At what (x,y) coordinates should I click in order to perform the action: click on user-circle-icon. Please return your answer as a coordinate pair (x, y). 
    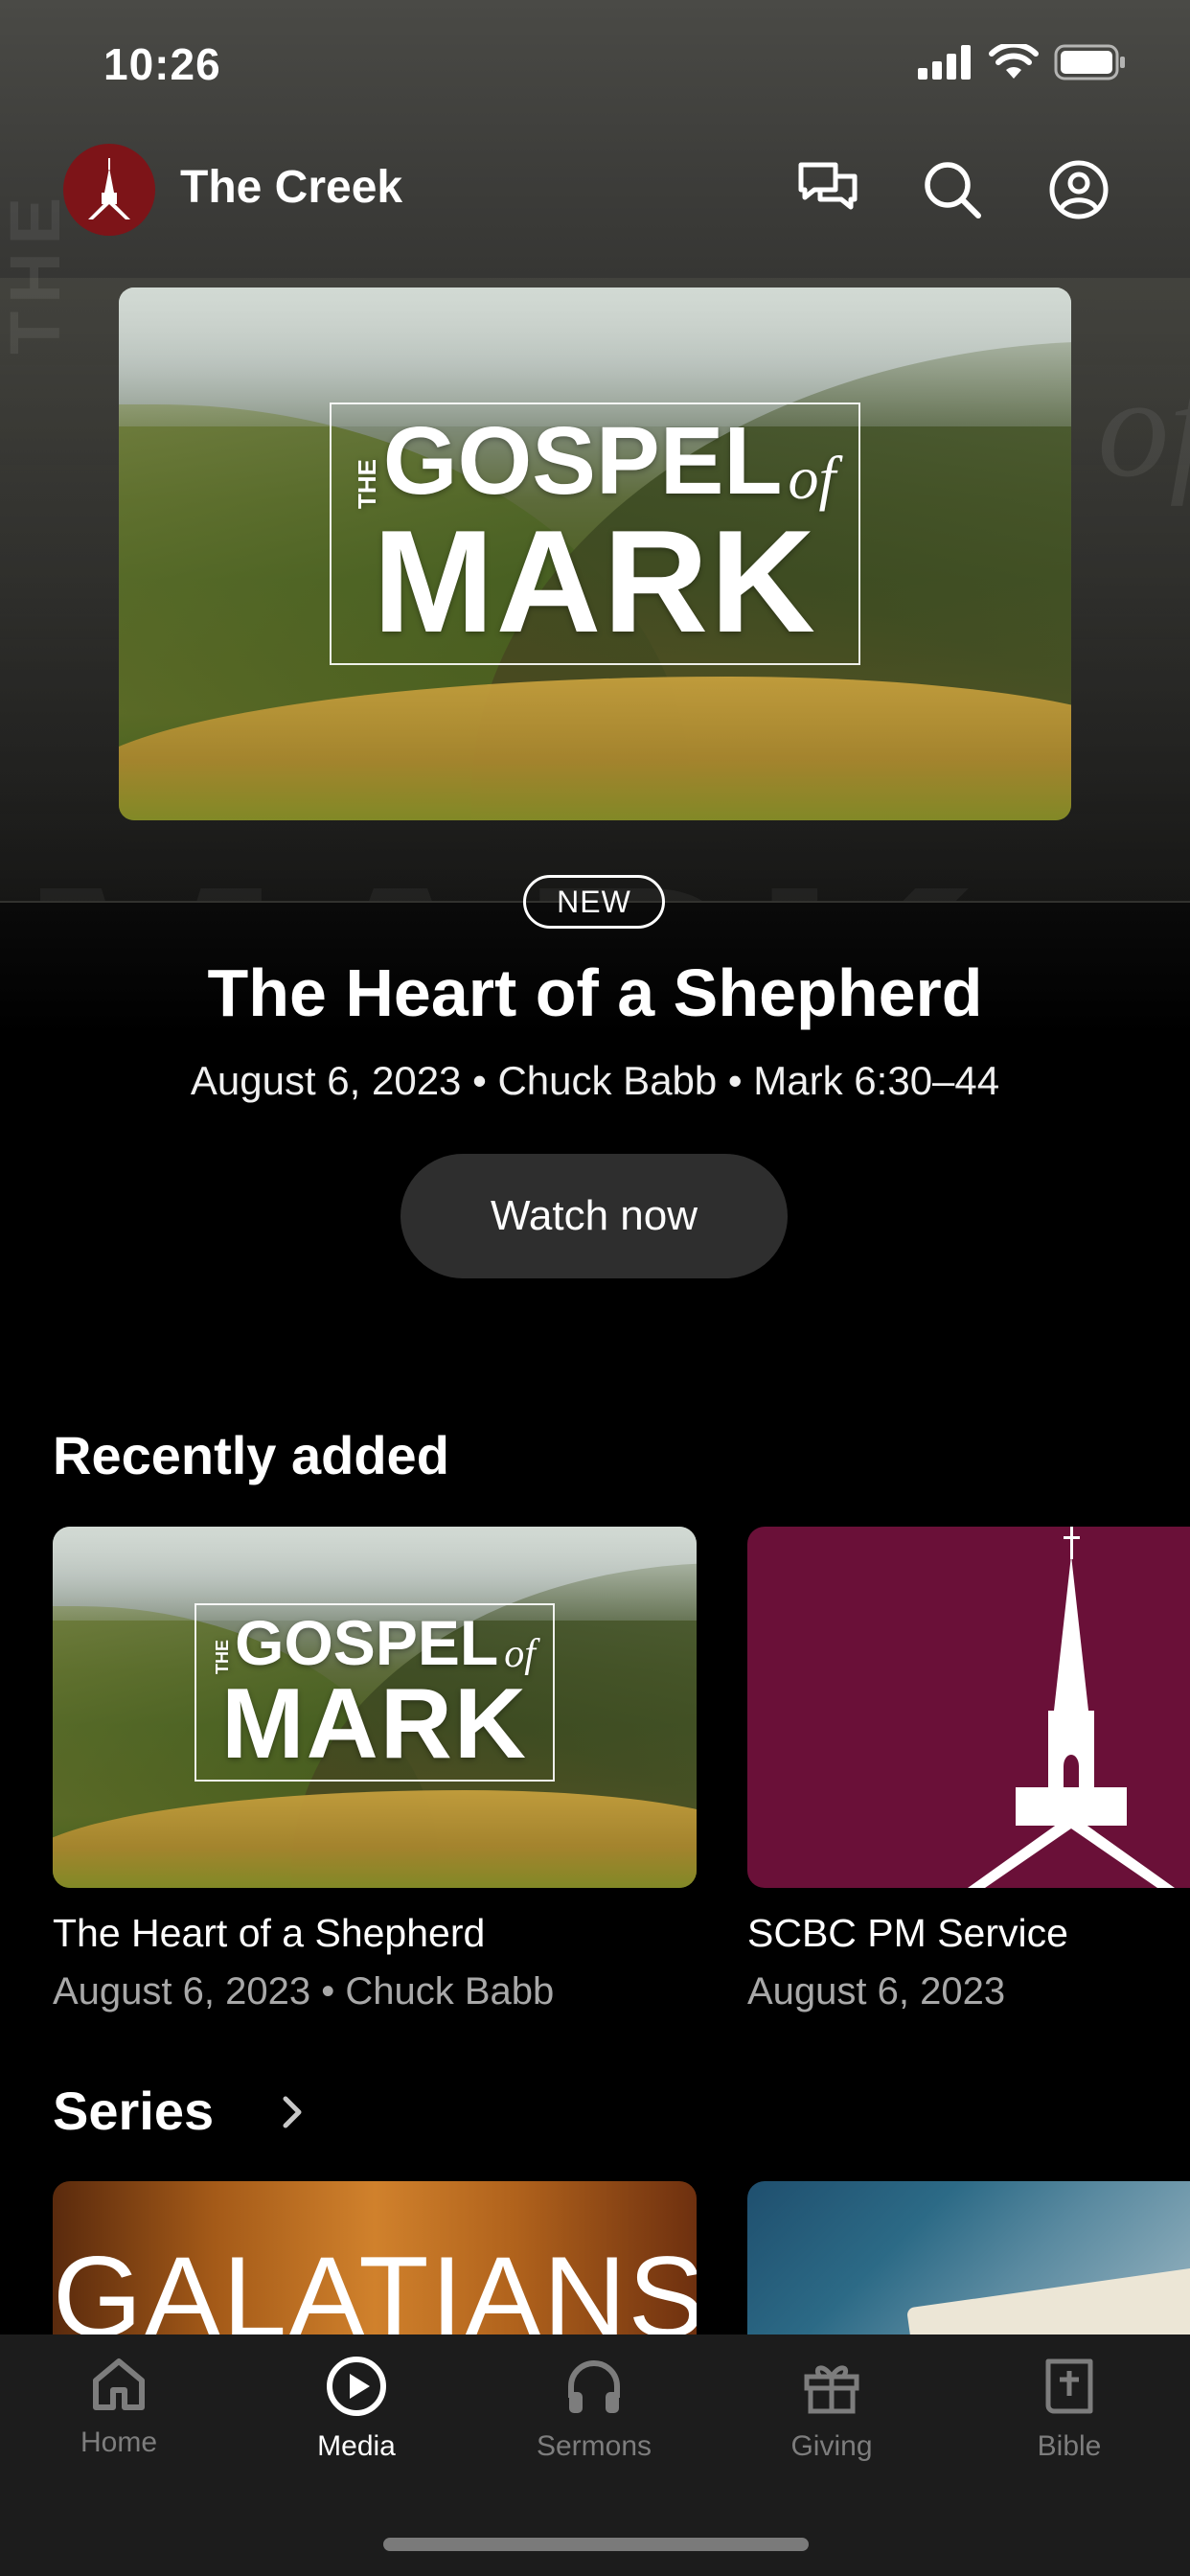
    Looking at the image, I should click on (1079, 189).